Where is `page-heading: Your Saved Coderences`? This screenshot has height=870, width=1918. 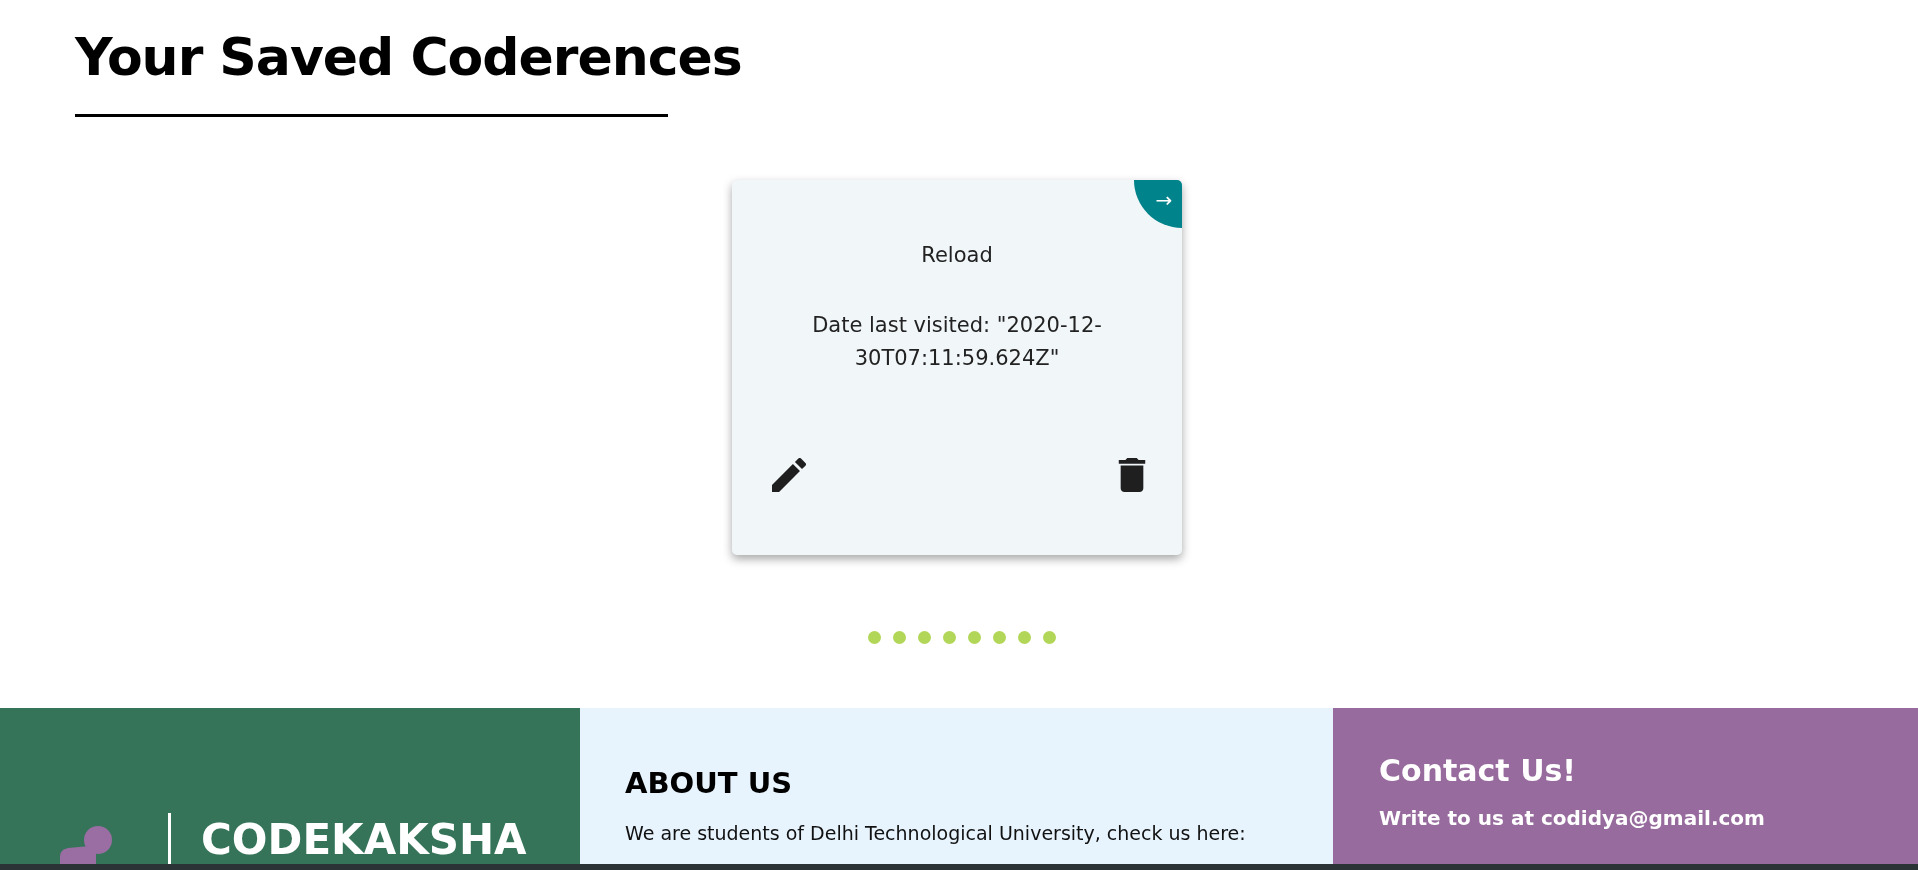 page-heading: Your Saved Coderences is located at coordinates (409, 57).